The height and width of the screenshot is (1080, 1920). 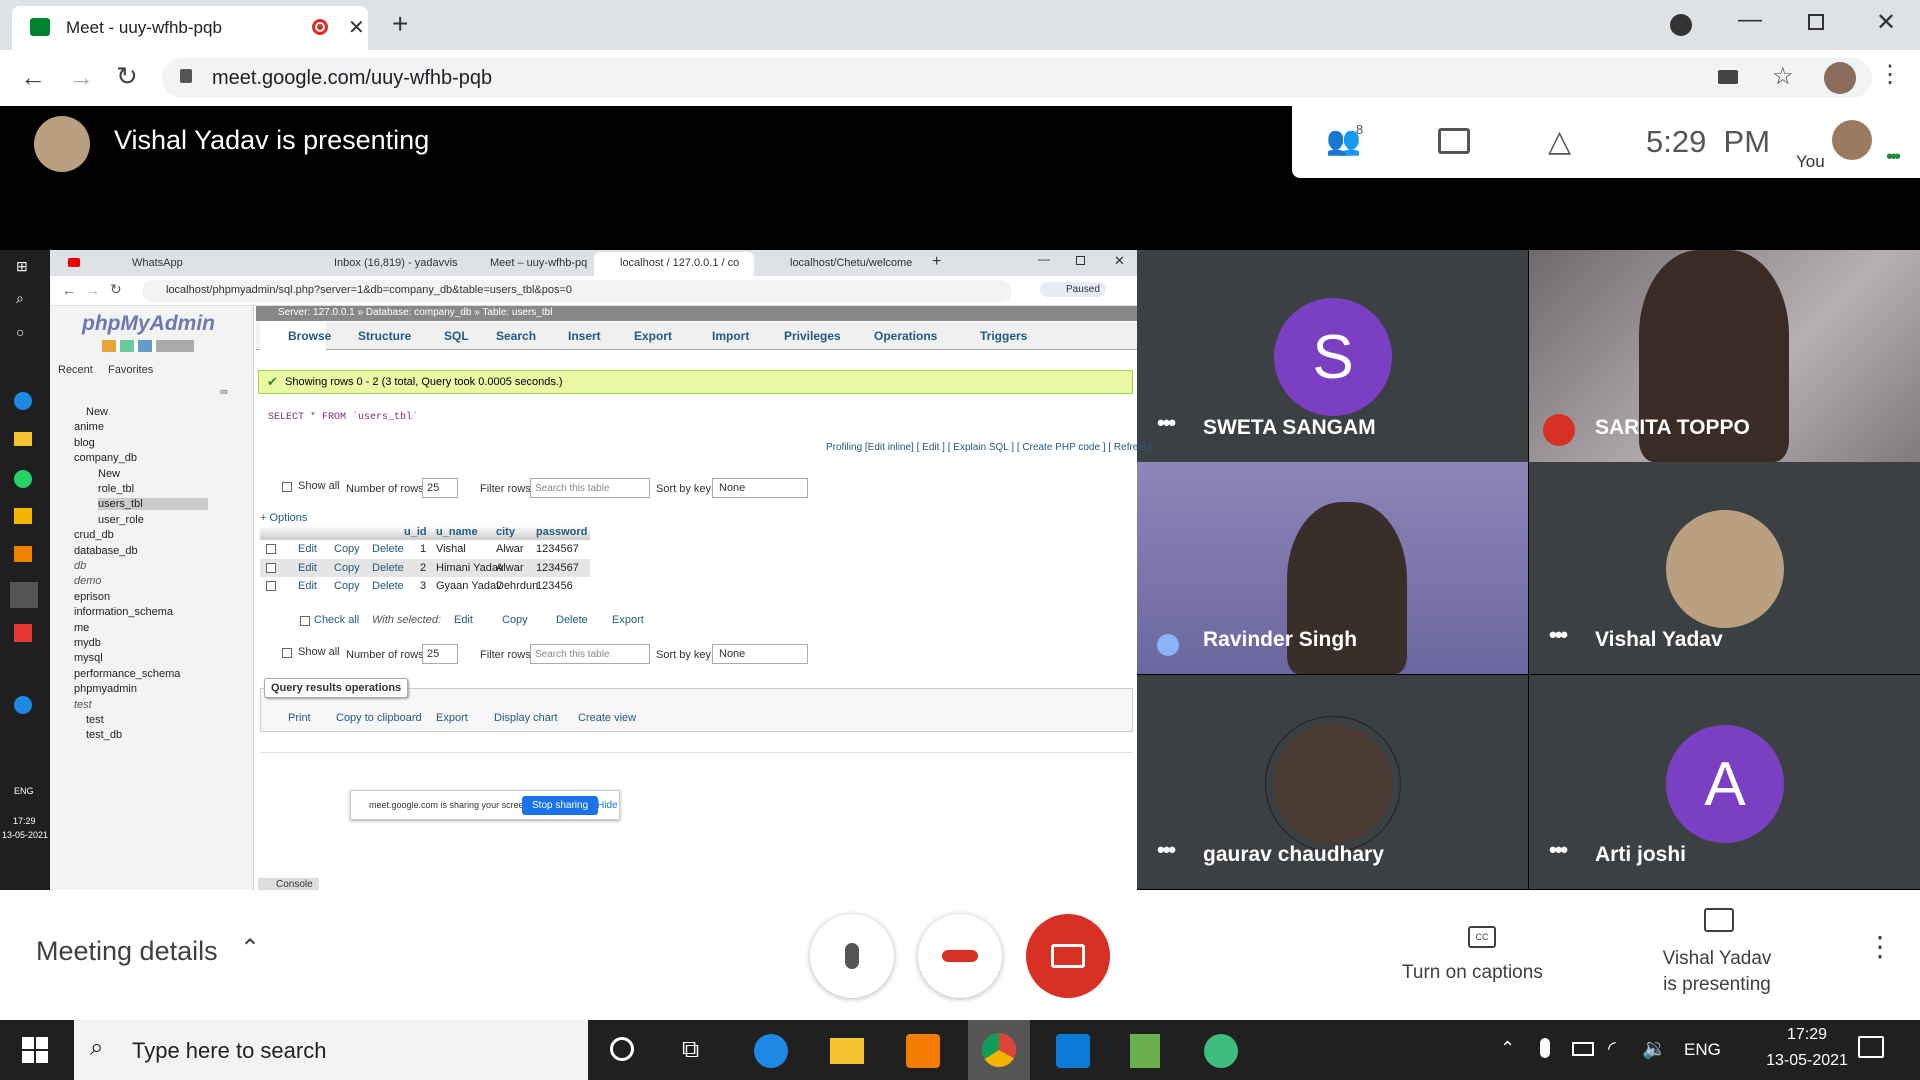 What do you see at coordinates (628, 620) in the screenshot?
I see `bulk-export: Export` at bounding box center [628, 620].